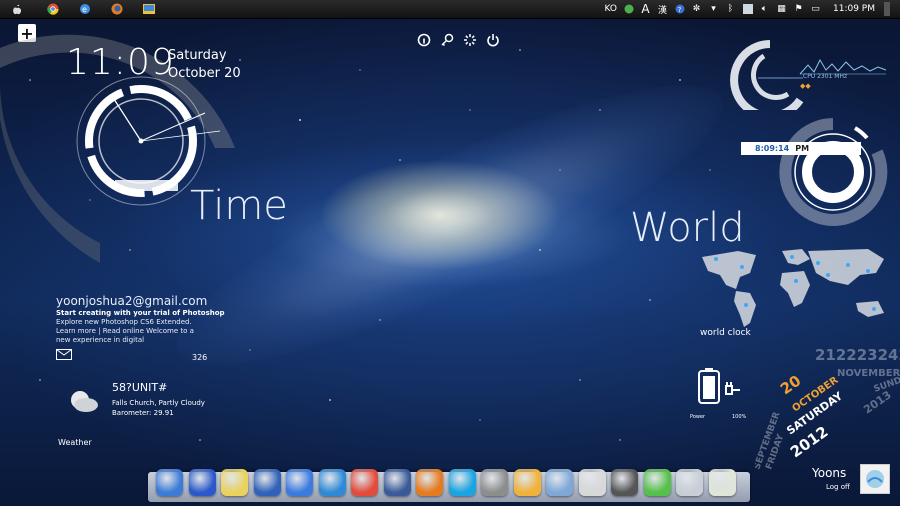 Image resolution: width=900 pixels, height=506 pixels. I want to click on digital-ampm: PM, so click(802, 148).